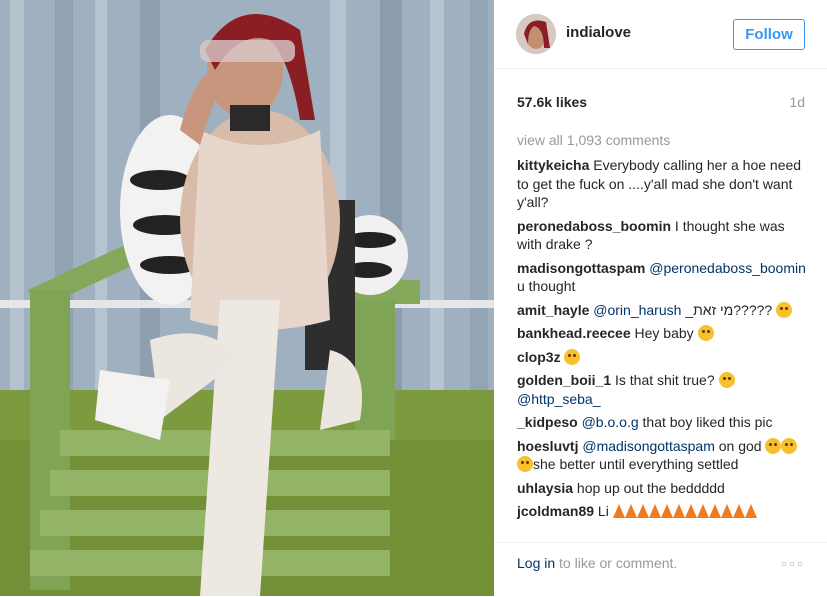 The height and width of the screenshot is (597, 827). I want to click on comment-item: jcoldman89 Li, so click(663, 511).